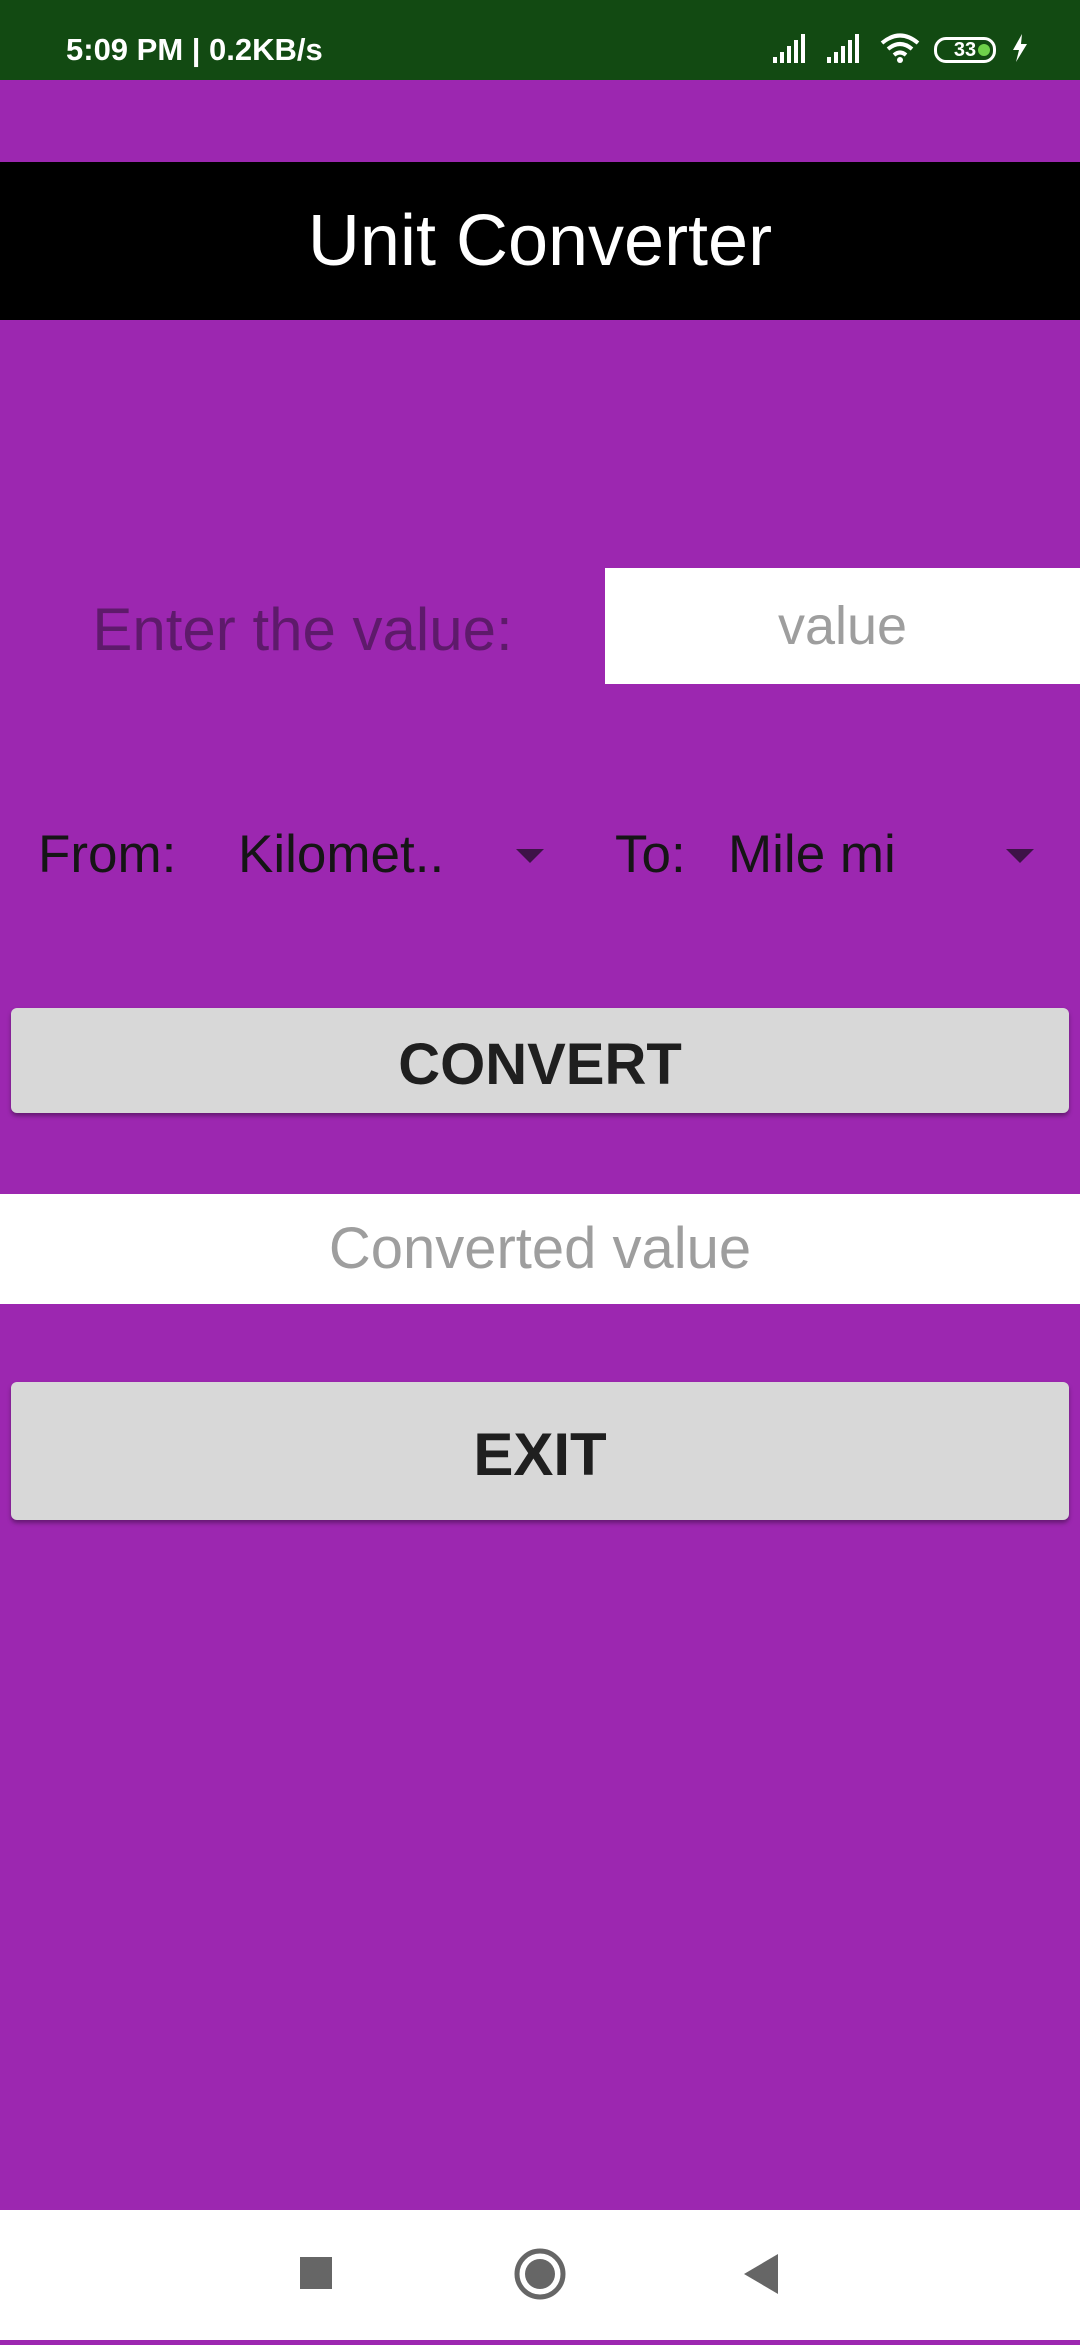  I want to click on convert-button: CONVERT, so click(540, 1060).